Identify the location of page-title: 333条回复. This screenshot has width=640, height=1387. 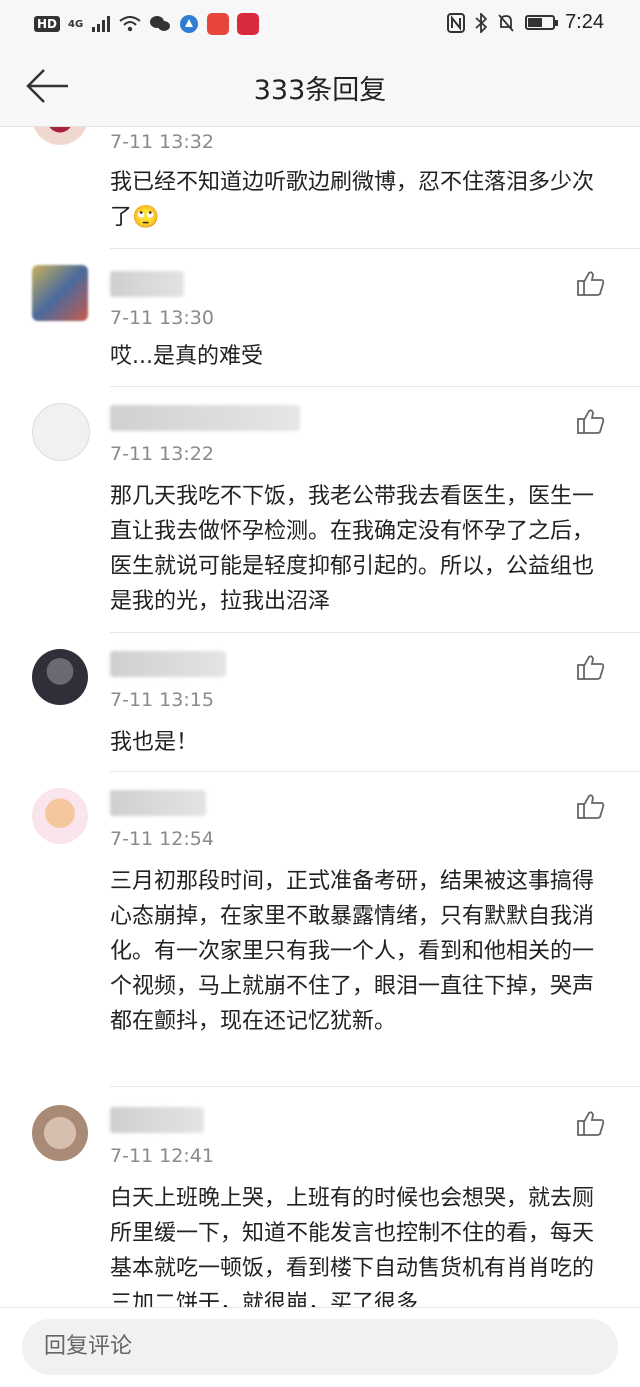
(320, 90).